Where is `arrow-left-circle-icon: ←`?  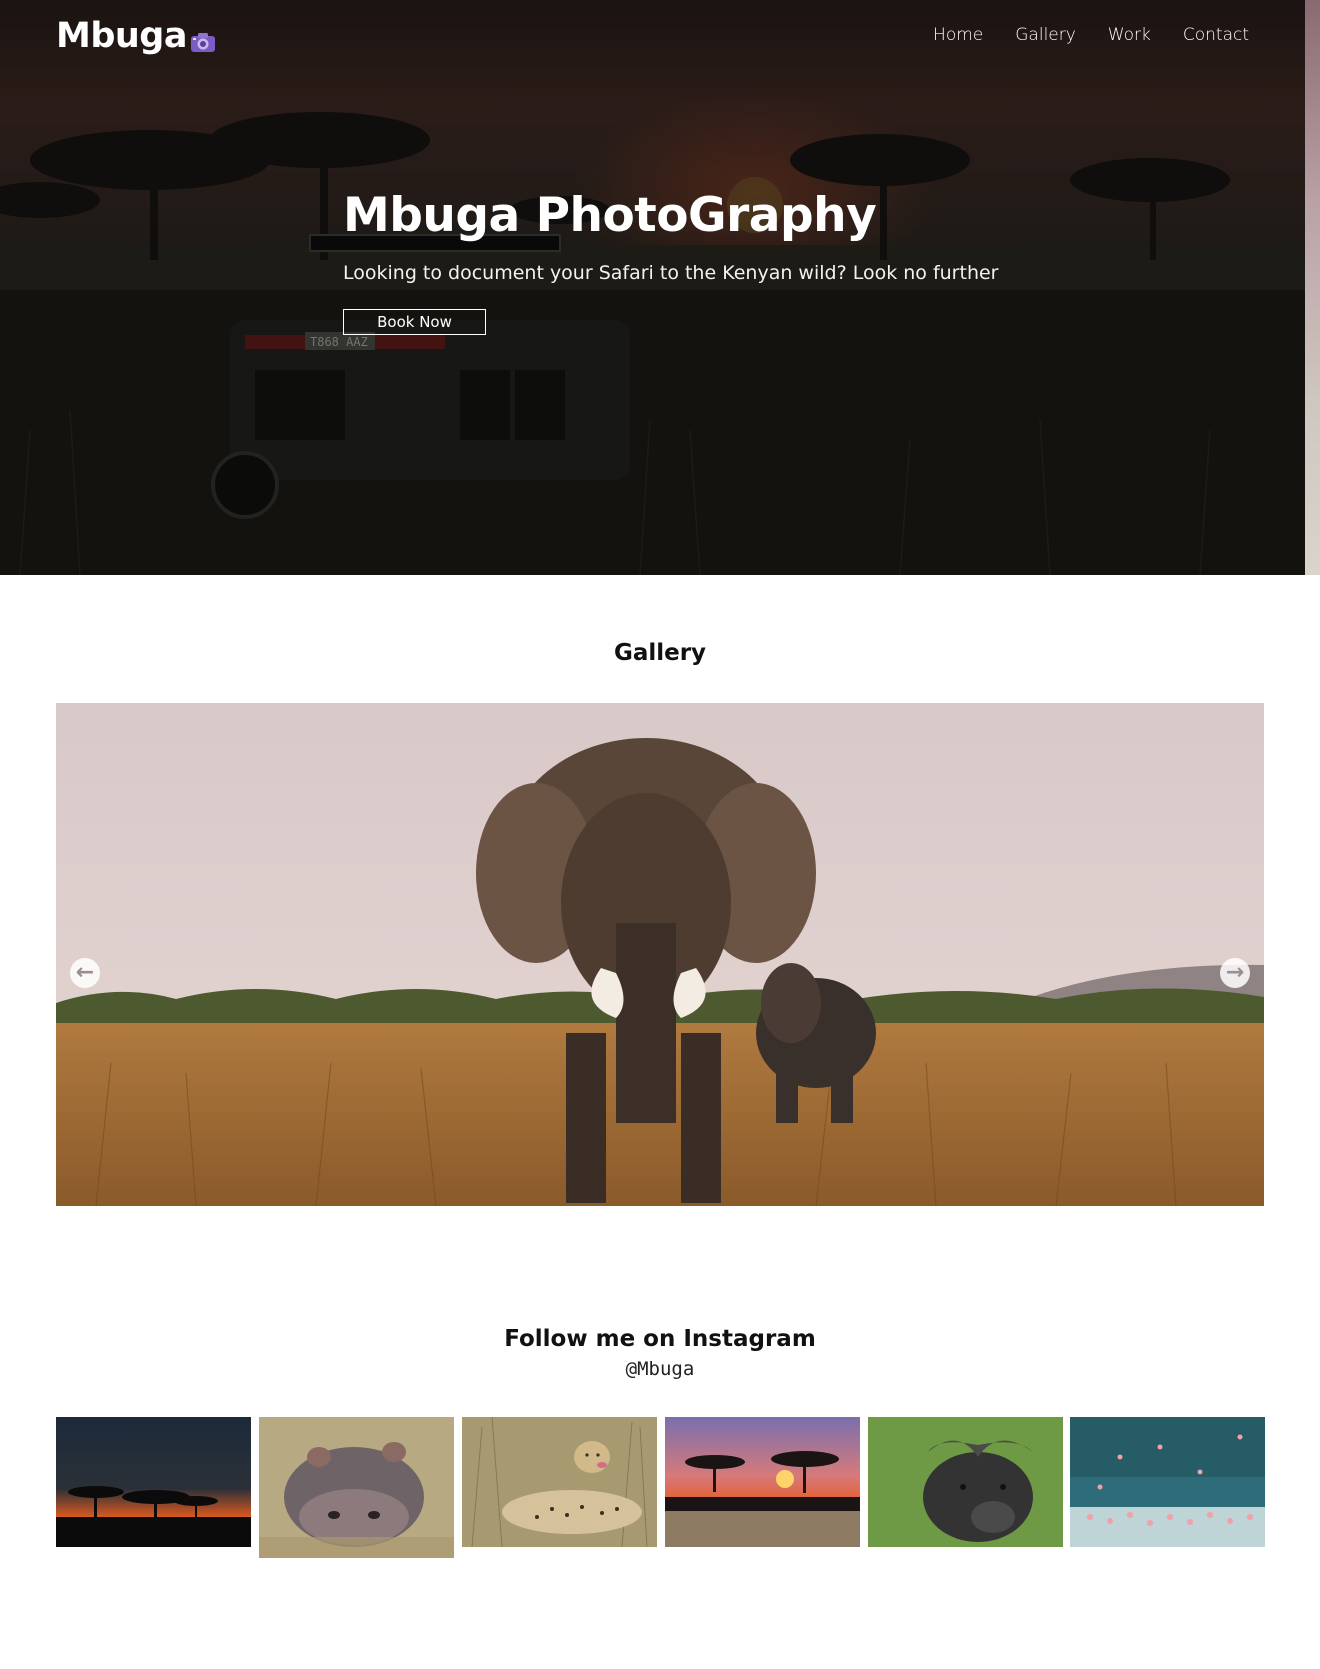 arrow-left-circle-icon: ← is located at coordinates (85, 973).